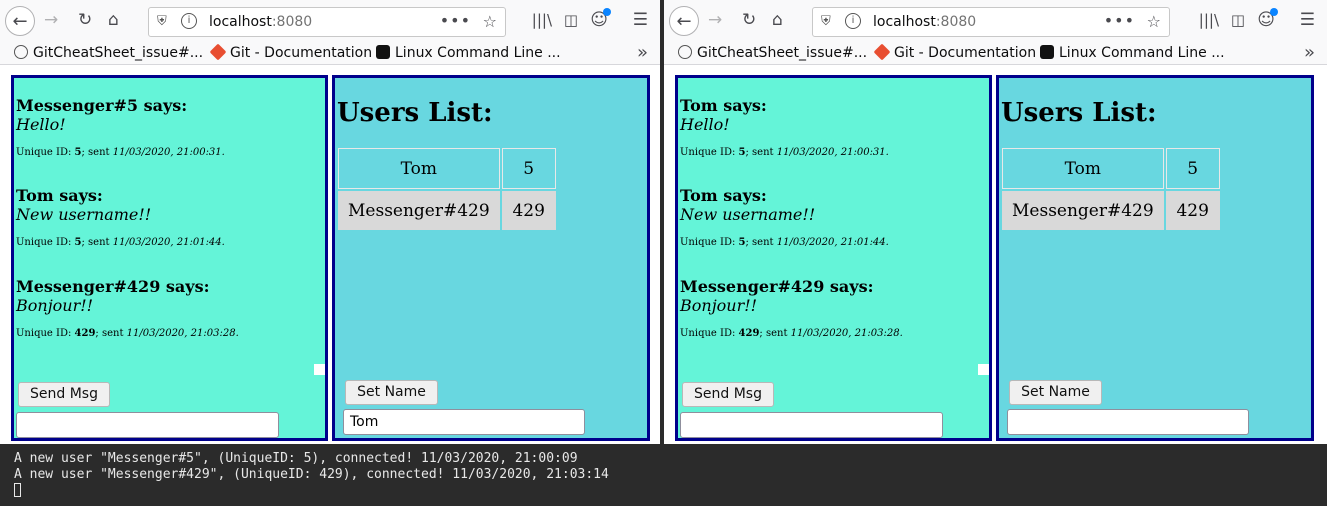 The image size is (1327, 506). What do you see at coordinates (292, 22) in the screenshot?
I see `url-port: :8080` at bounding box center [292, 22].